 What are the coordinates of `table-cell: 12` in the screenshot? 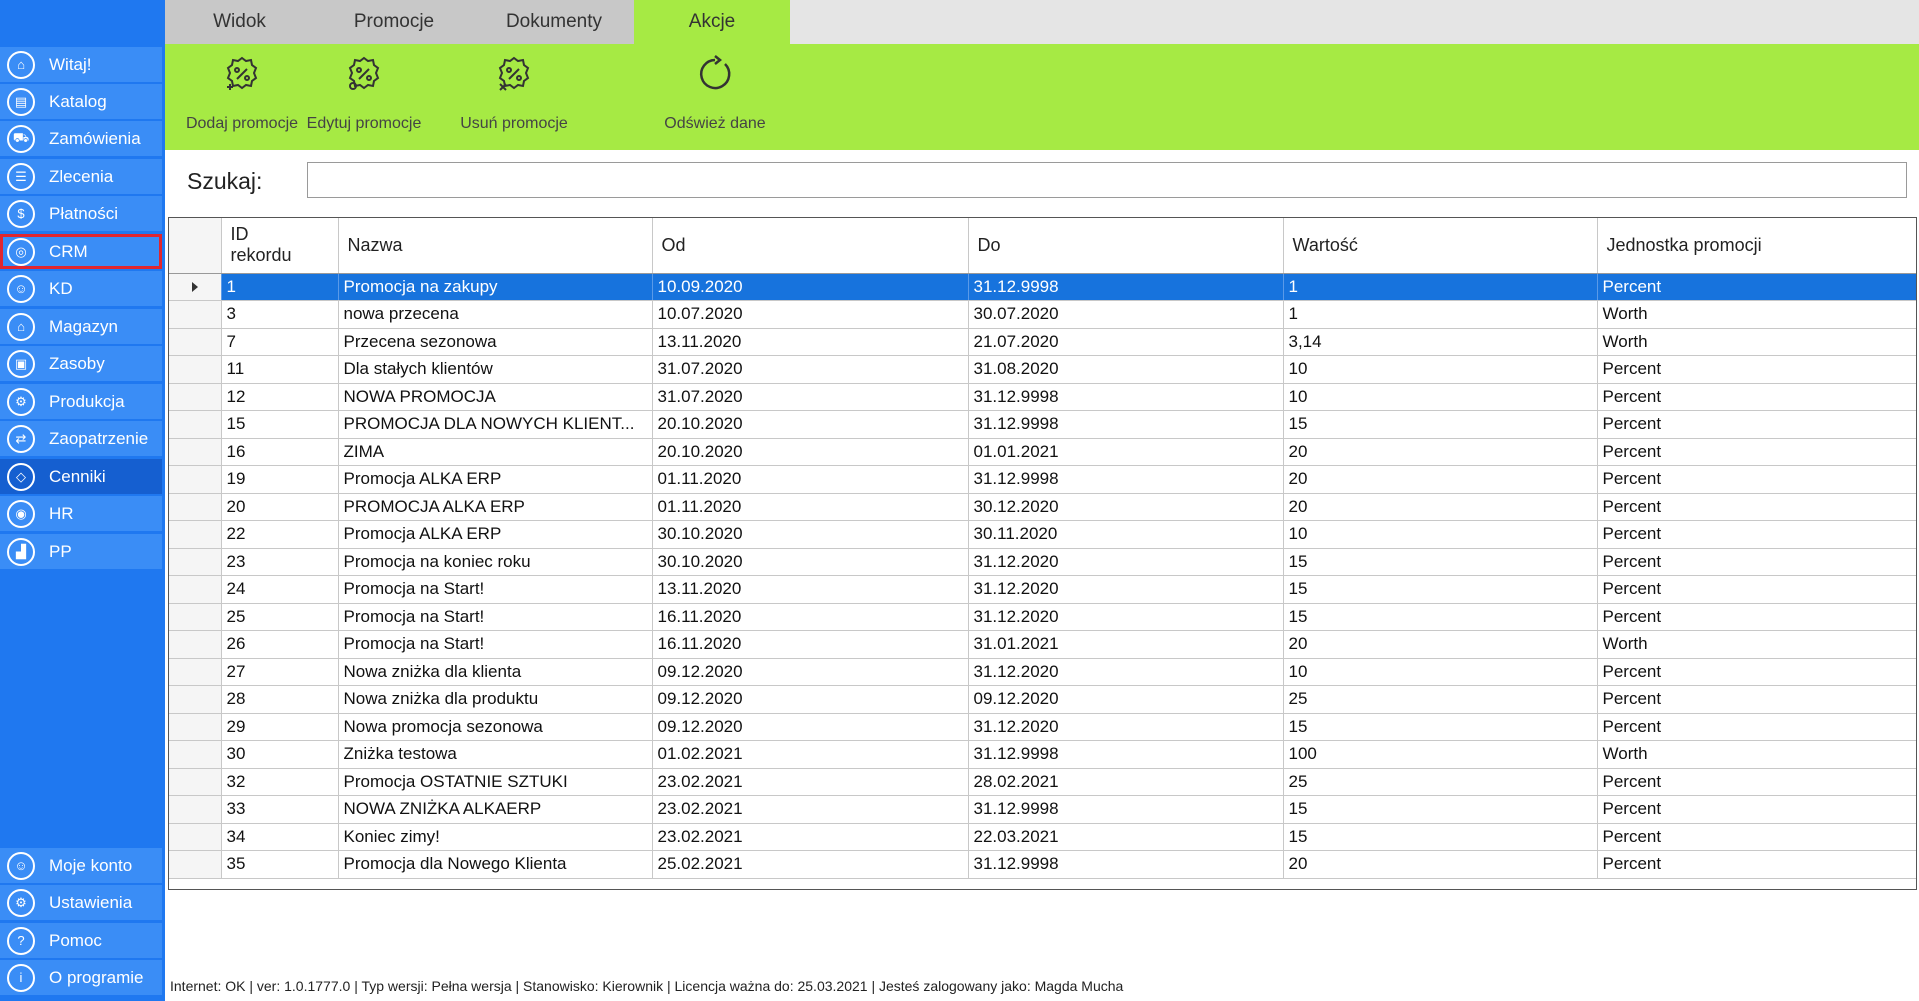 It's located at (280, 397).